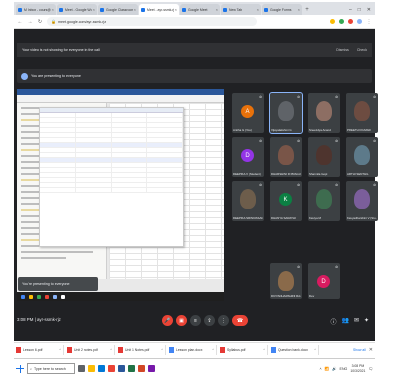 The width and height of the screenshot is (407, 379). I want to click on participant-tile: ⊘ DHARSHINI R PRAGU, so click(286, 157).